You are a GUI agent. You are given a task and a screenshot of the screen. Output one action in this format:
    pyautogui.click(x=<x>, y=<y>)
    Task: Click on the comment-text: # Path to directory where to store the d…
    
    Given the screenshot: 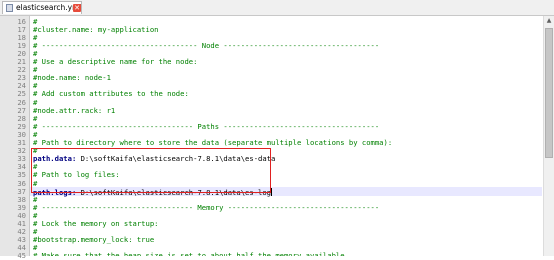 What is the action you would take?
    pyautogui.click(x=213, y=142)
    